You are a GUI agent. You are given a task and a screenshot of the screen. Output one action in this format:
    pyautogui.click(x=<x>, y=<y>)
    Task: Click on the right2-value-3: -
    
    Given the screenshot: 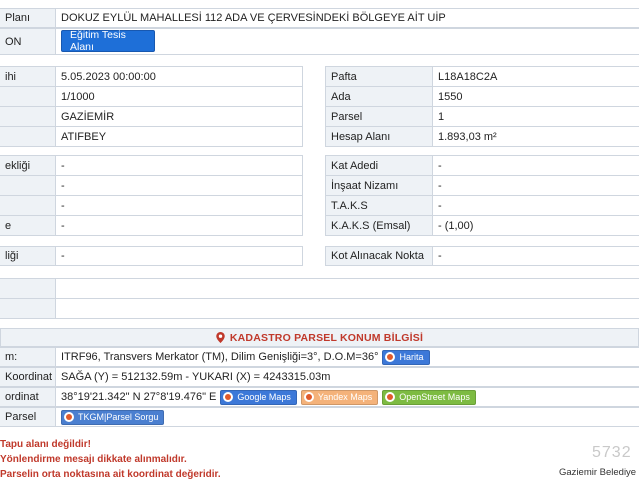 What is the action you would take?
    pyautogui.click(x=535, y=205)
    